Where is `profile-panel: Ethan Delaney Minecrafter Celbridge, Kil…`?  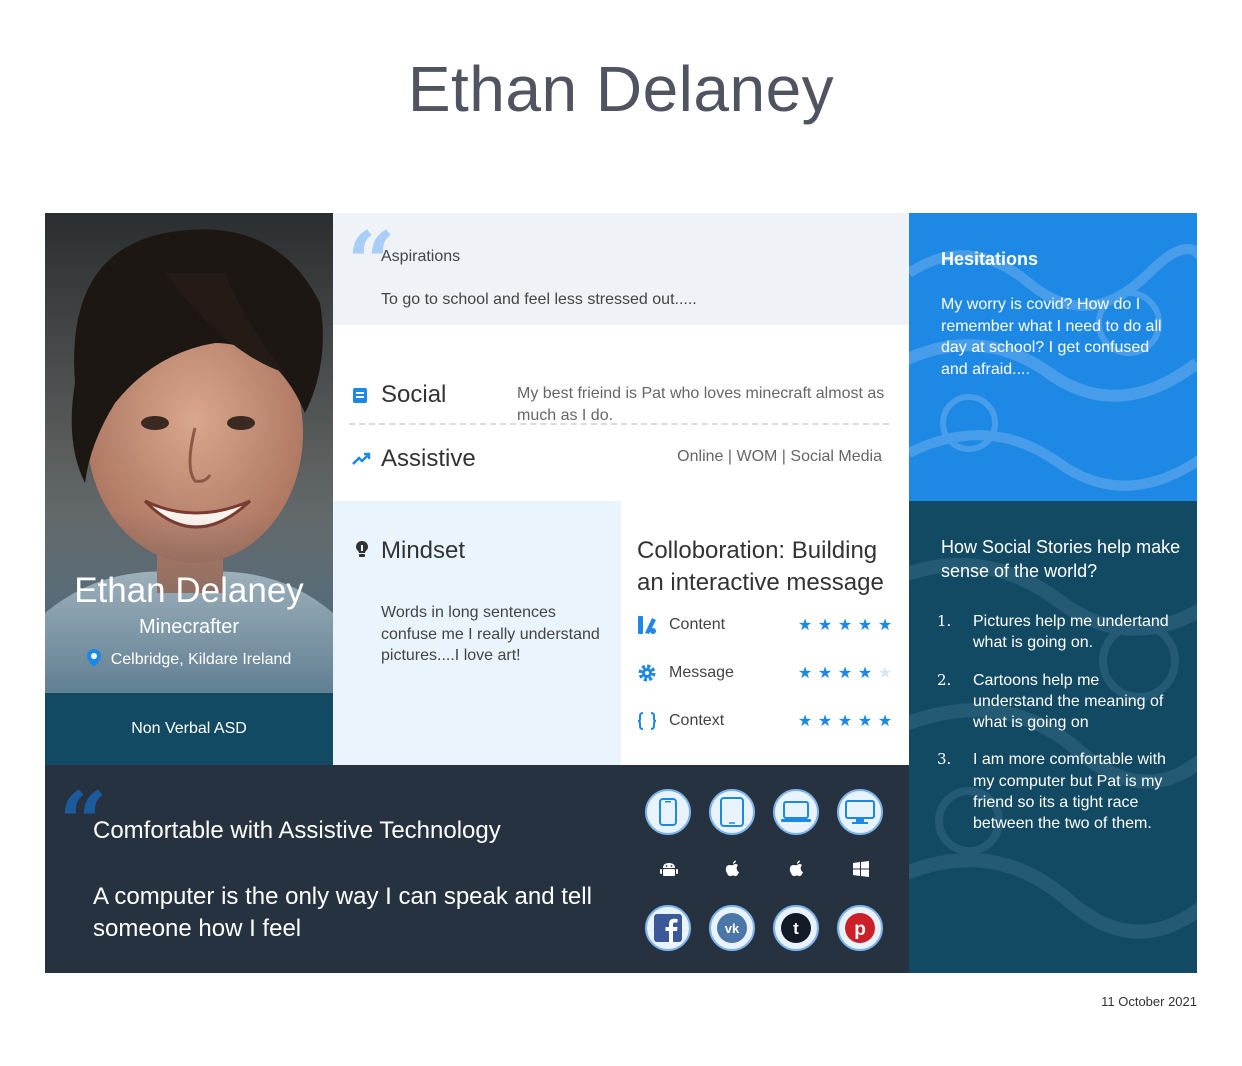 profile-panel: Ethan Delaney Minecrafter Celbridge, Kil… is located at coordinates (189, 489).